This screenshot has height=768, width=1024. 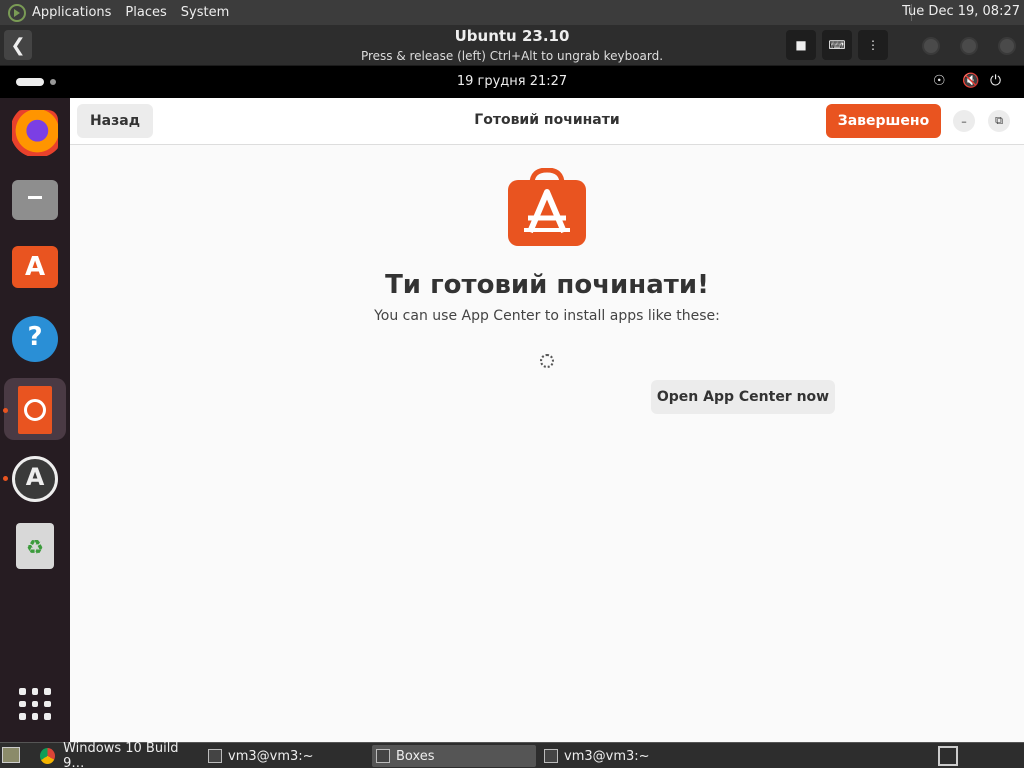 I want to click on send-key-button: ■, so click(x=801, y=45).